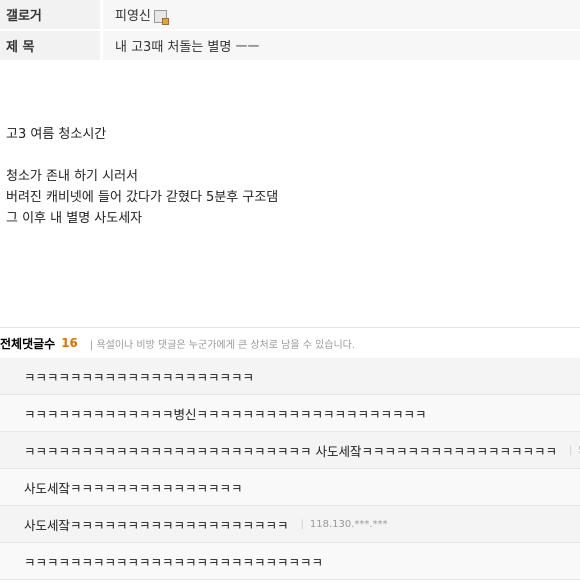  What do you see at coordinates (225, 414) in the screenshot?
I see `comment-text: ㅋㅋㅋㅋㅋㅋㅋㅋㅋㅋㅋㅋㅋ병신ㅋㅋㅋㅋㅋㅋㅋㅋㅋㅋㅋㅋㅋㅋㅋㅋㅋㅋㅋㅋ` at bounding box center [225, 414].